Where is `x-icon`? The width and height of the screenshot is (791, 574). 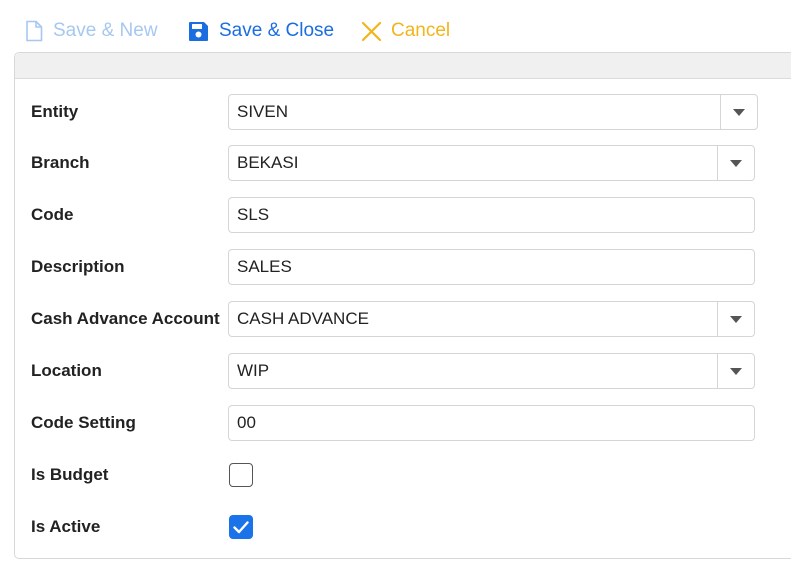 x-icon is located at coordinates (371, 31).